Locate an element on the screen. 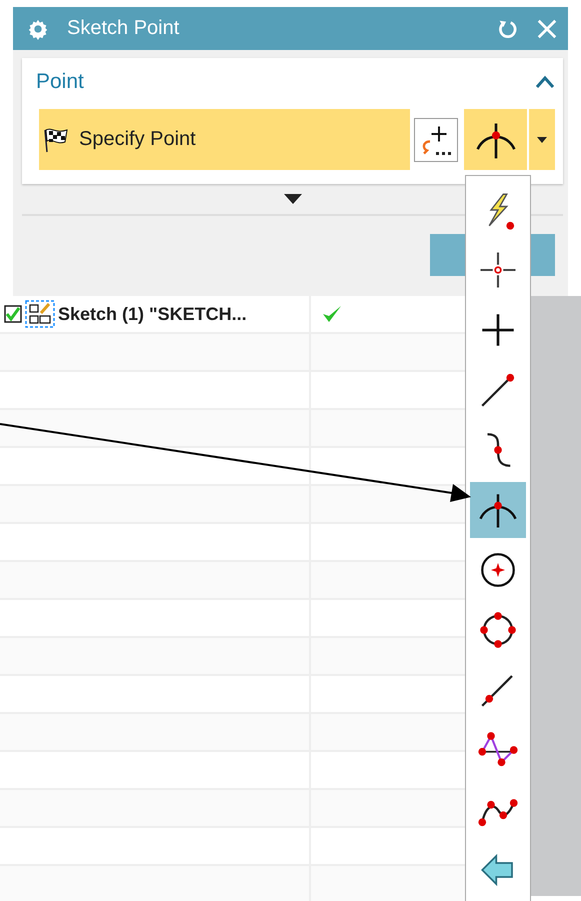  expand-icon is located at coordinates (293, 199).